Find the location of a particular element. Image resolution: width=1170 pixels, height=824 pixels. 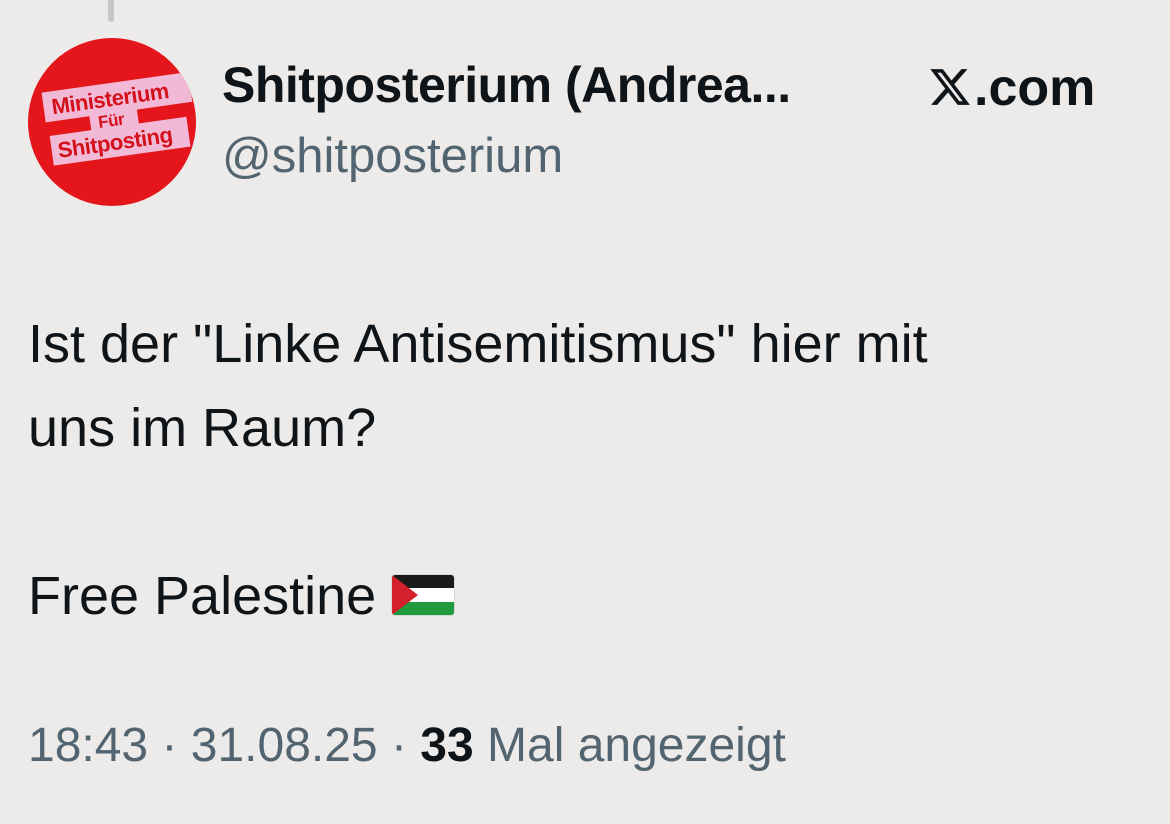

tweet-text-line: uns im Raum? is located at coordinates (202, 428).